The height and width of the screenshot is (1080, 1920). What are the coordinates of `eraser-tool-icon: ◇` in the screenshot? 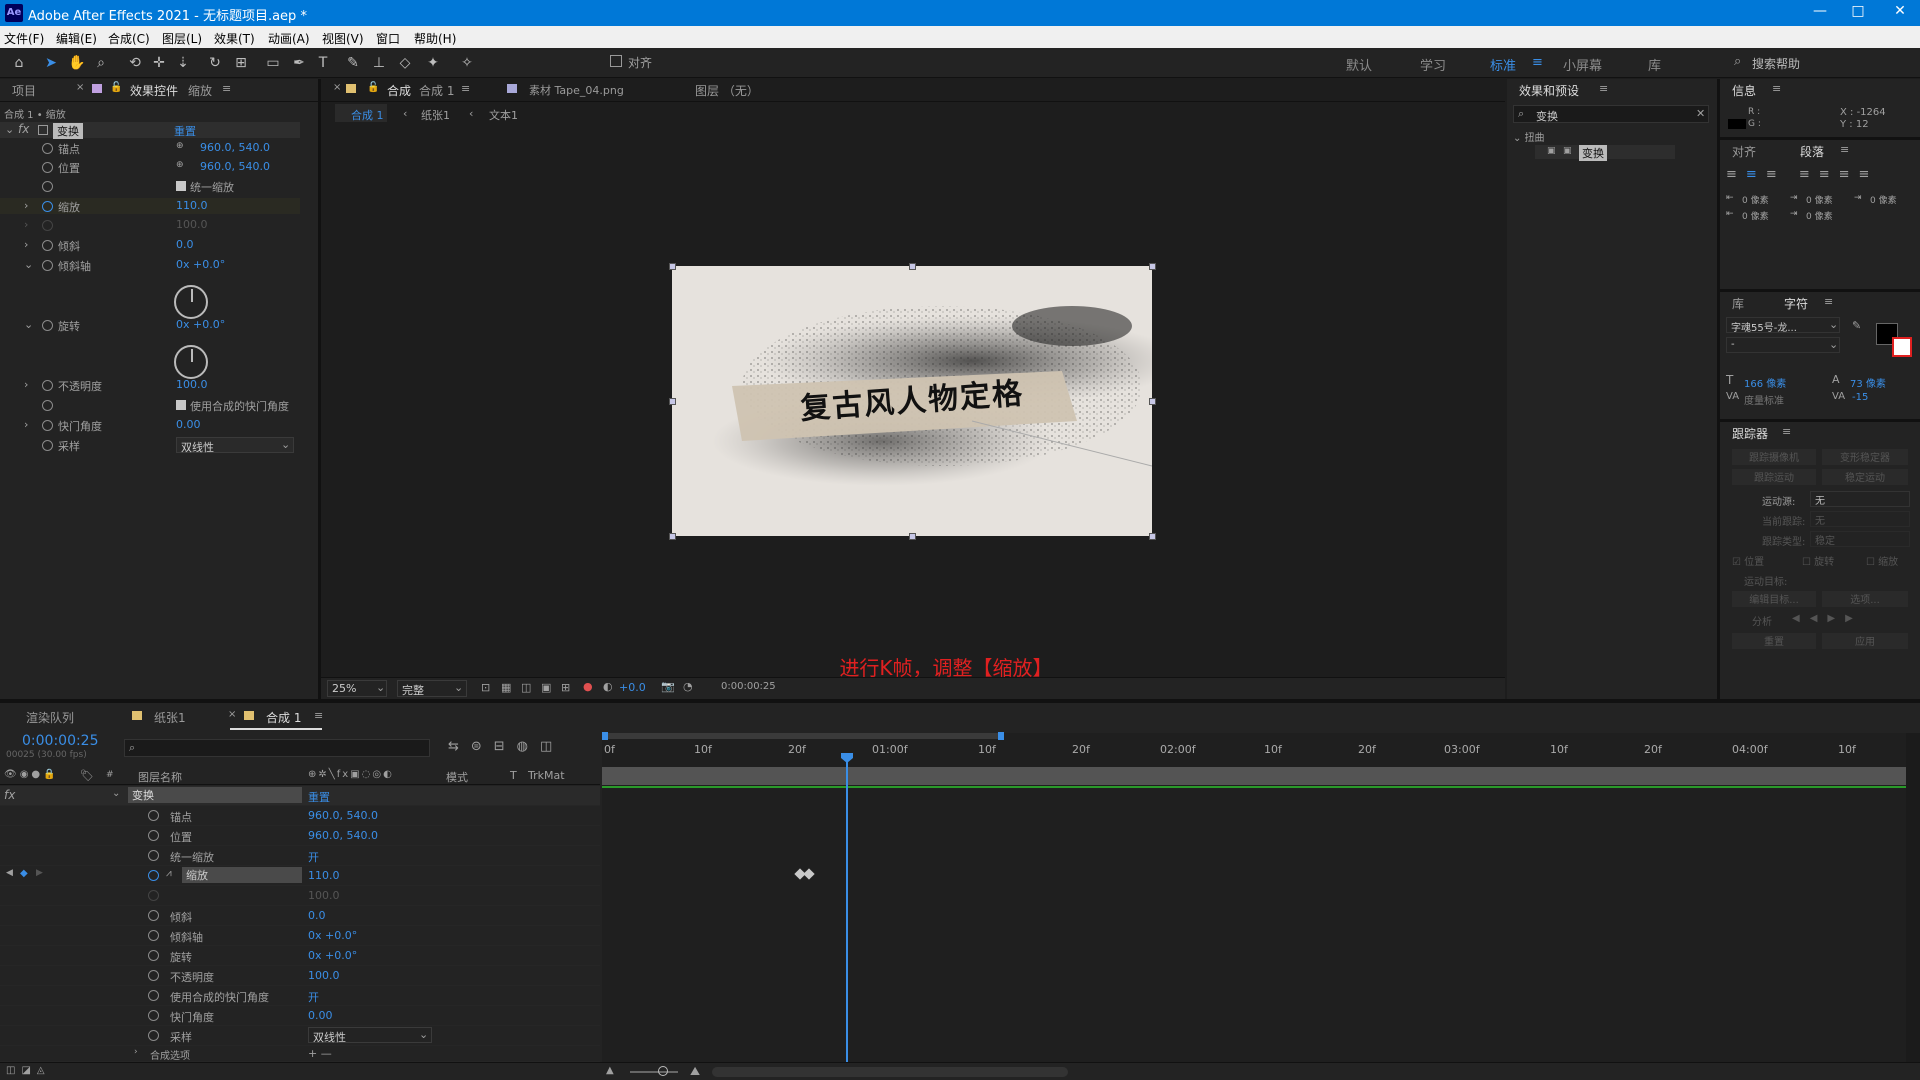 It's located at (405, 63).